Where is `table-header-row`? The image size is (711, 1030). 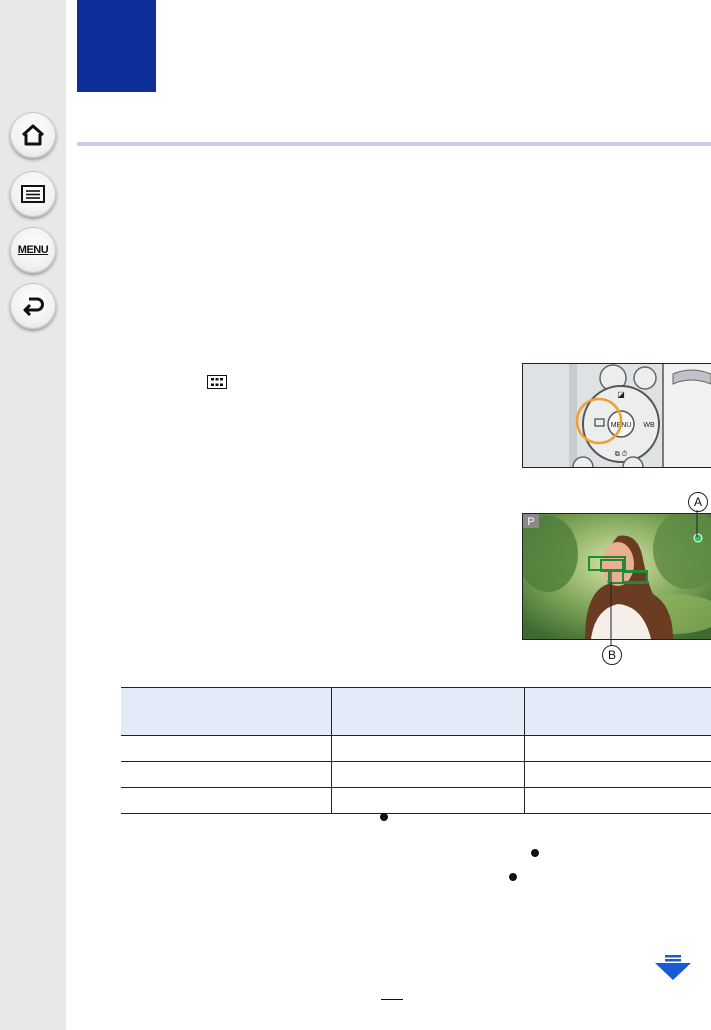
table-header-row is located at coordinates (416, 711).